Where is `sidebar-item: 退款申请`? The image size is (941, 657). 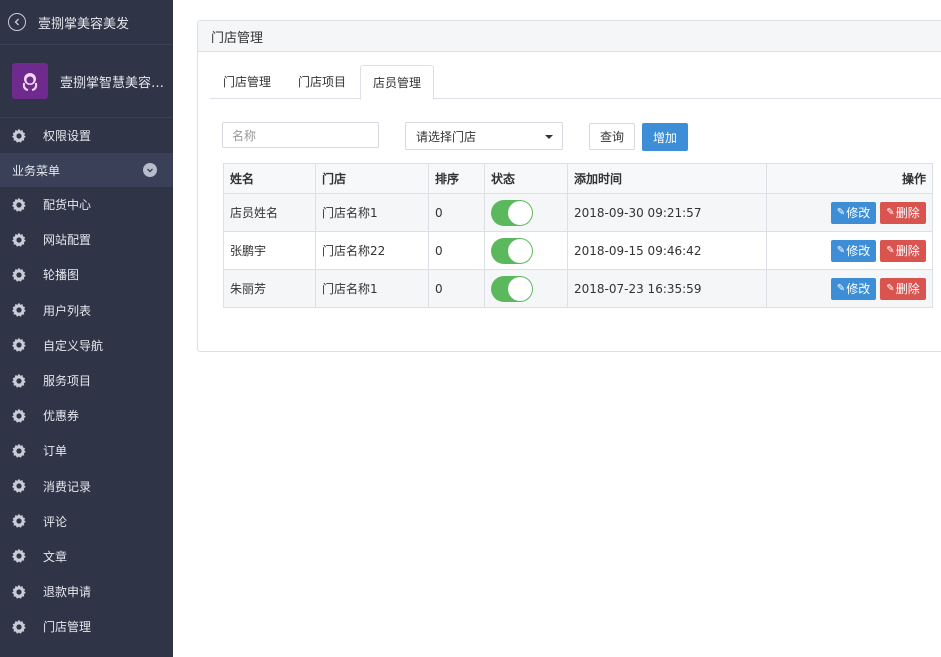
sidebar-item: 退款申请 is located at coordinates (86, 591).